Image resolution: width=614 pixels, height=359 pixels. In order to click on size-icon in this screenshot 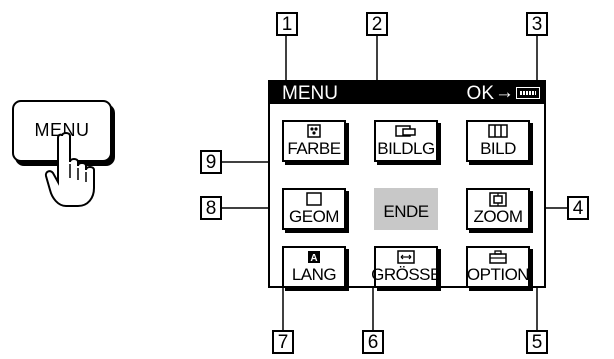, I will do `click(406, 257)`.